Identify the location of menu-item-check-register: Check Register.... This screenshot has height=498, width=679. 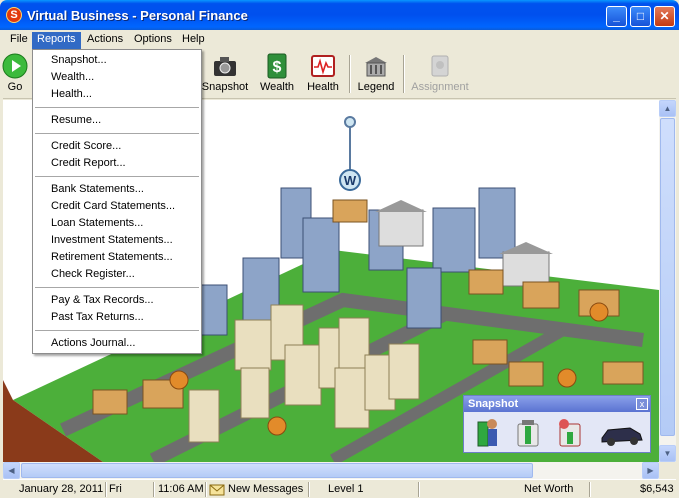
(93, 274).